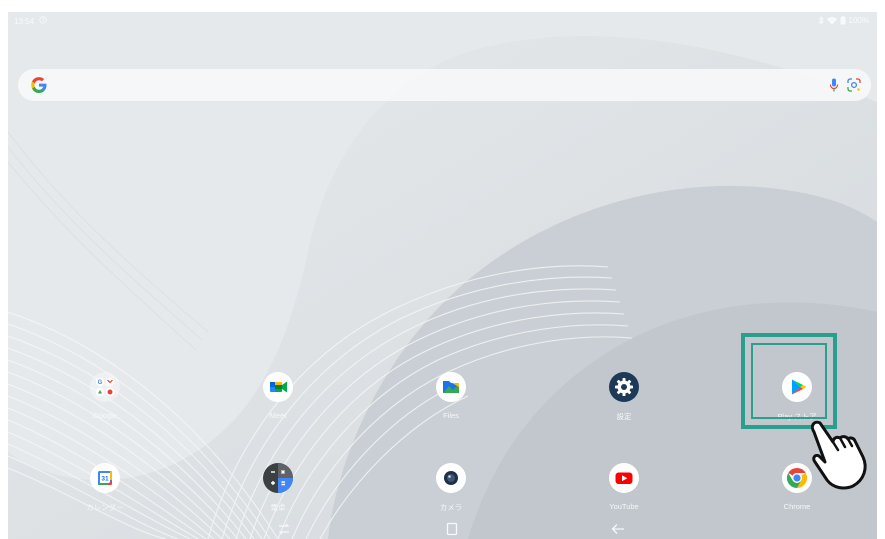  I want to click on battery-percent: 100%, so click(858, 20).